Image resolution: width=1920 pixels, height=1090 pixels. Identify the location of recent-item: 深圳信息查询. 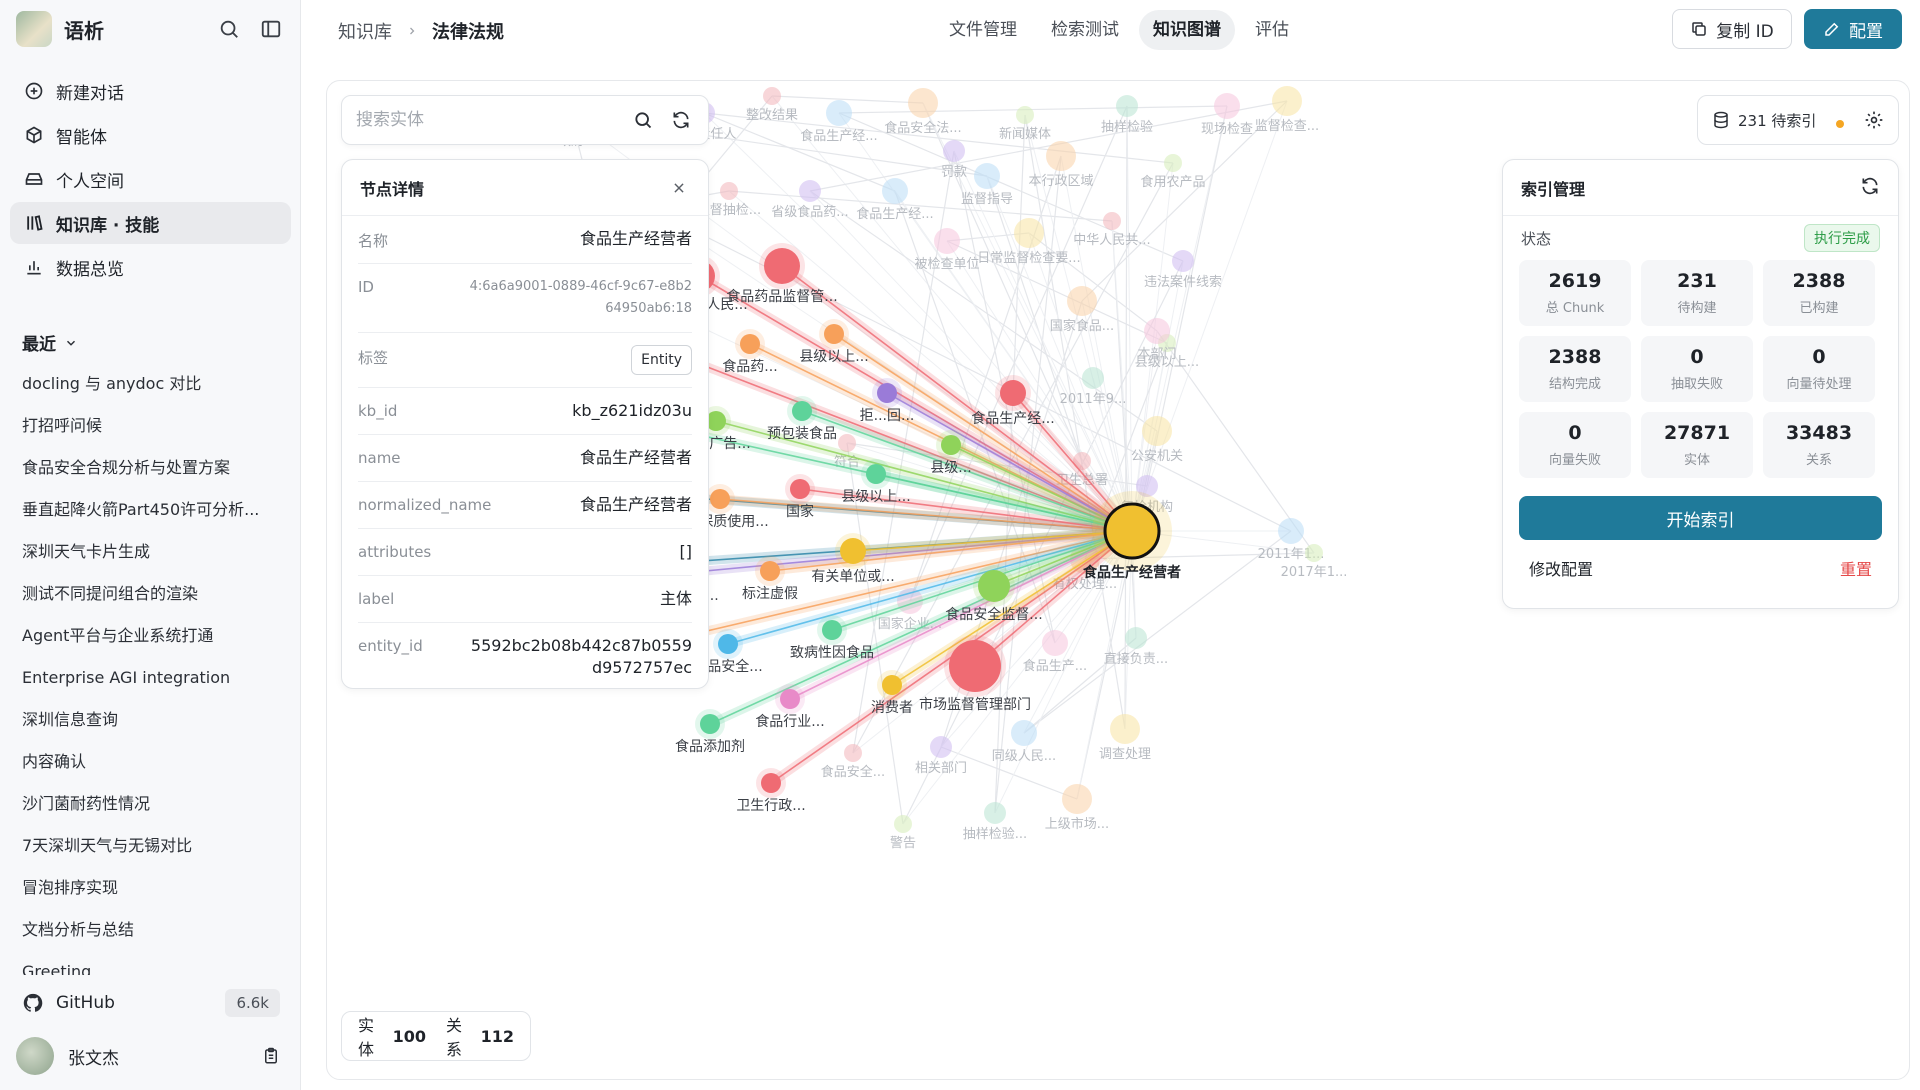
(150, 720).